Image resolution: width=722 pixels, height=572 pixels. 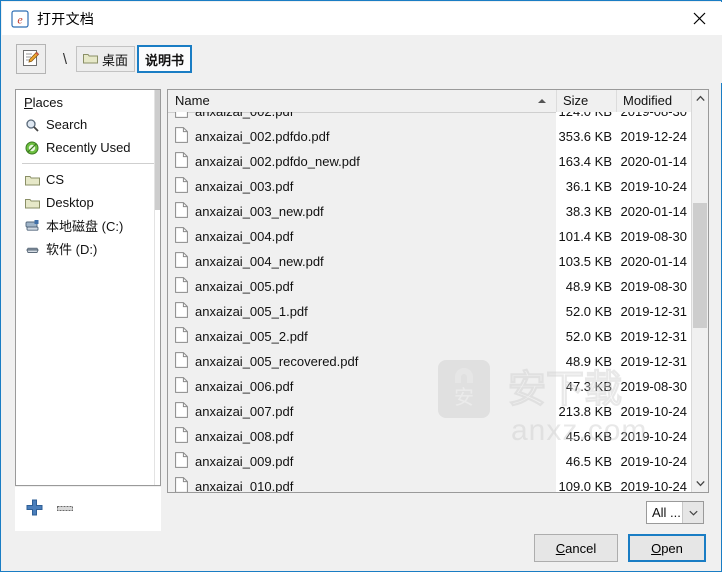 What do you see at coordinates (88, 179) in the screenshot?
I see `sidebar-item-cs: CS` at bounding box center [88, 179].